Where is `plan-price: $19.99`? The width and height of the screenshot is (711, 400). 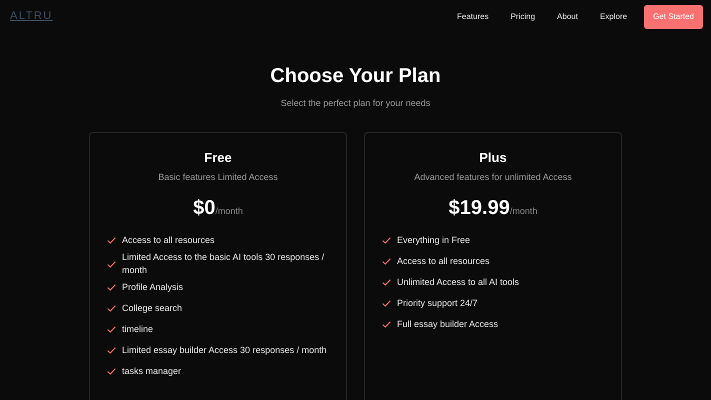
plan-price: $19.99 is located at coordinates (479, 208).